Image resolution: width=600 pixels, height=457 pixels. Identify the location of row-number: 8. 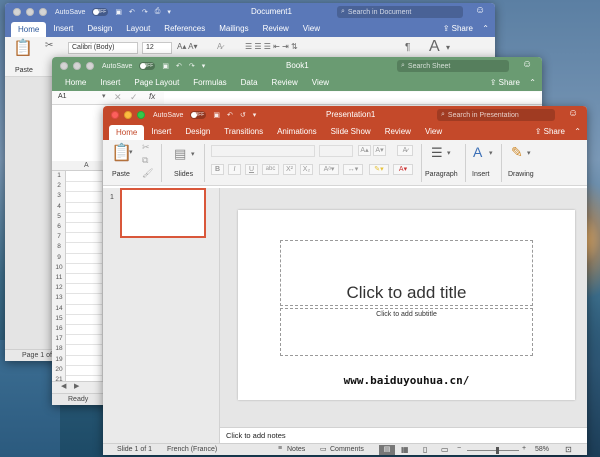
(59, 247).